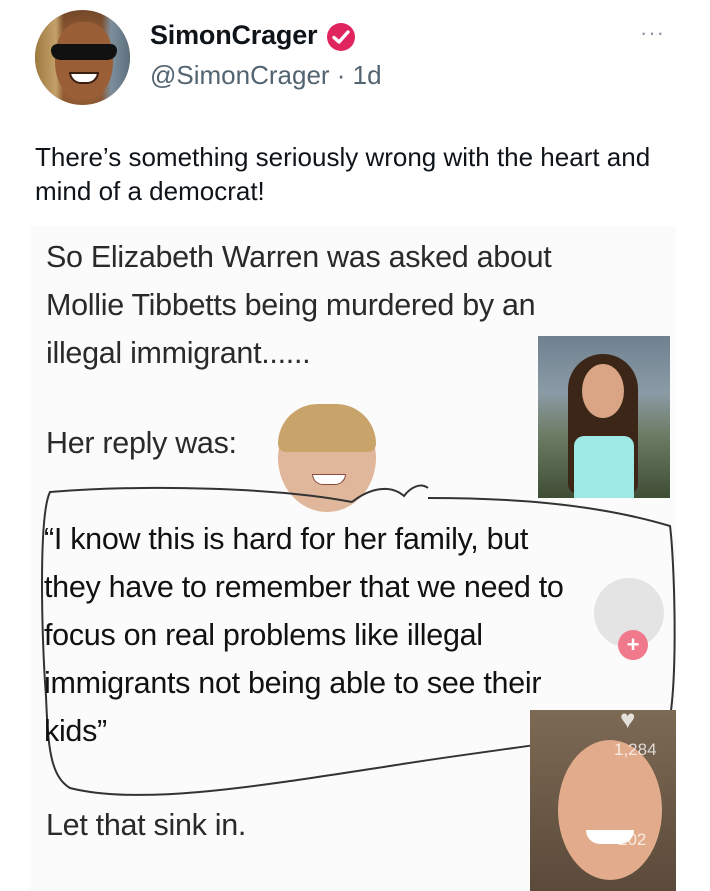 The width and height of the screenshot is (710, 891). Describe the element at coordinates (341, 37) in the screenshot. I see `verified-badge-icon` at that location.